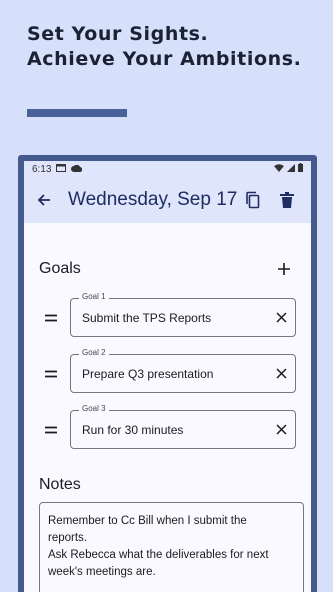 This screenshot has width=333, height=592. Describe the element at coordinates (167, 169) in the screenshot. I see `status-bar: 6:13` at that location.